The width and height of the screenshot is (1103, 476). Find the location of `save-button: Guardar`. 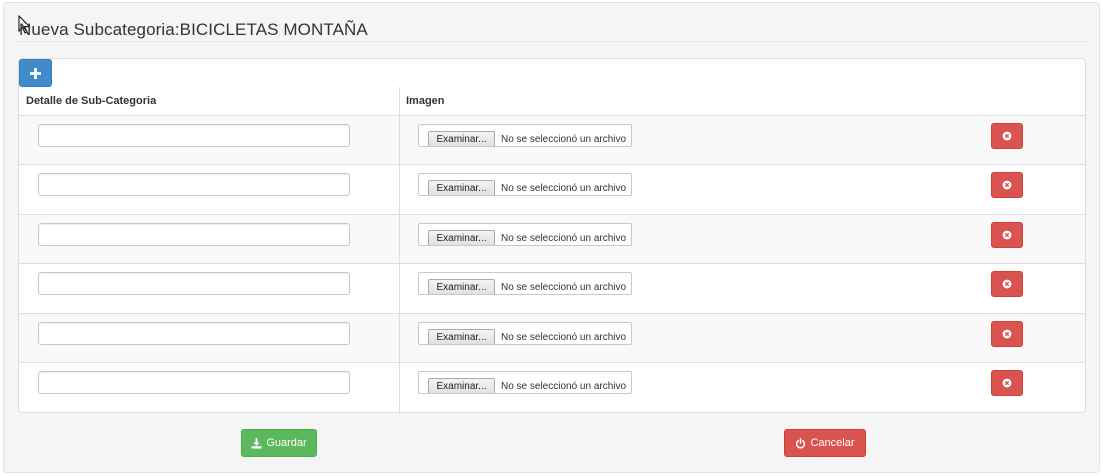

save-button: Guardar is located at coordinates (279, 443).